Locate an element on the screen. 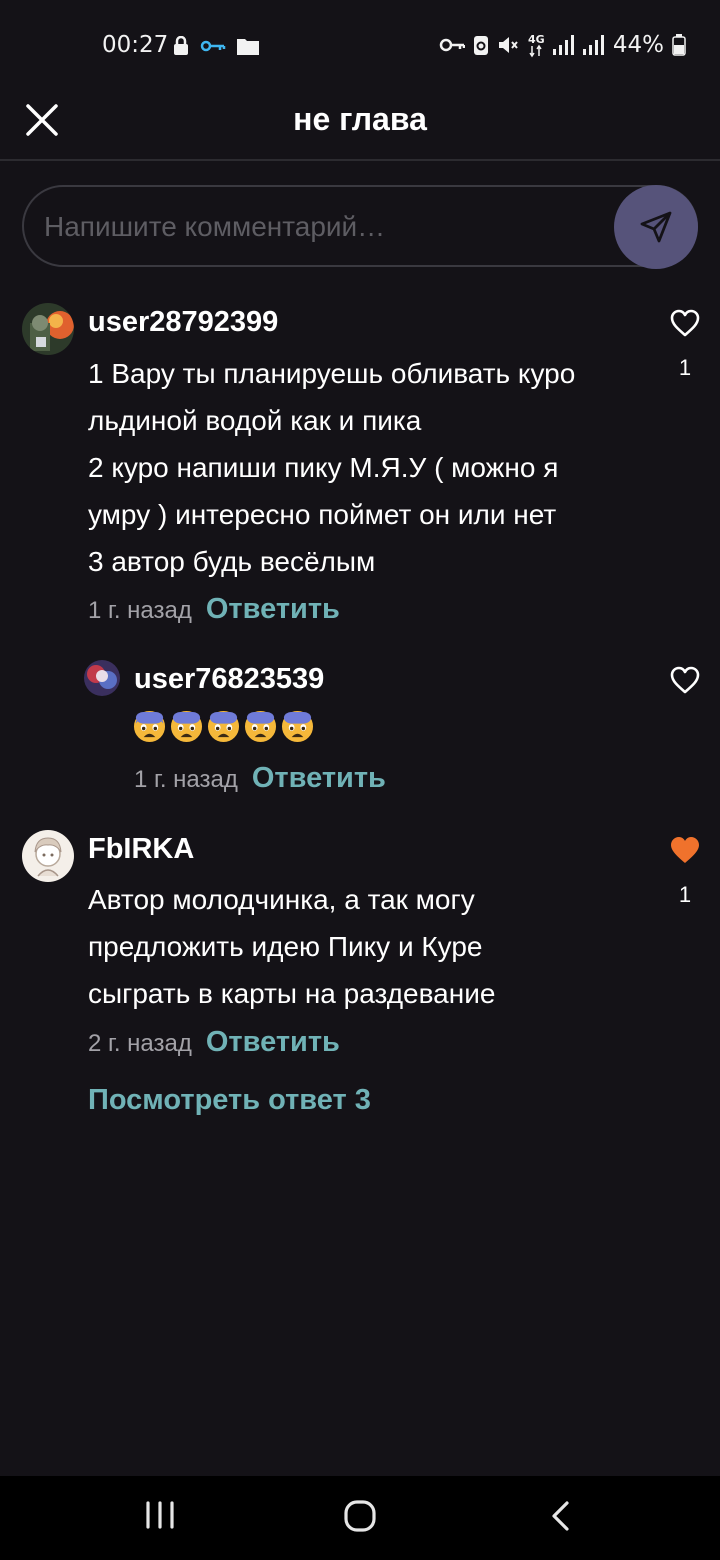  recent-apps-button is located at coordinates (160, 1517).